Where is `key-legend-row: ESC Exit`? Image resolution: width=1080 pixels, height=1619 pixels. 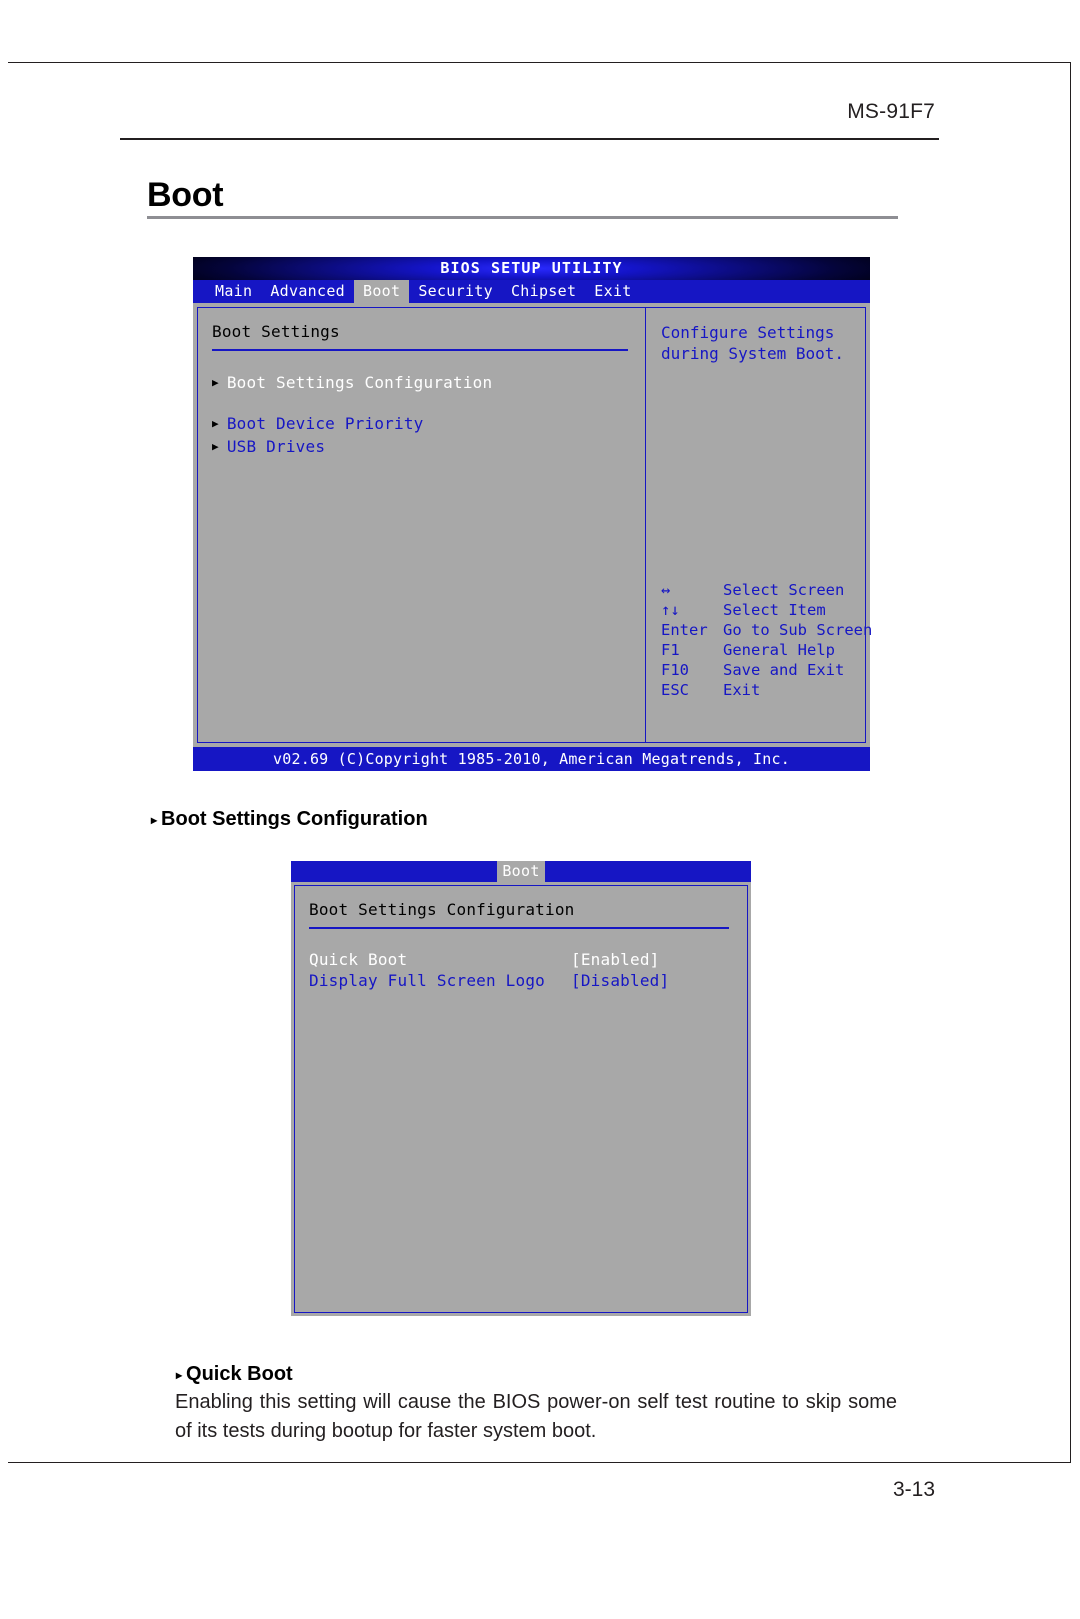 key-legend-row: ESC Exit is located at coordinates (766, 690).